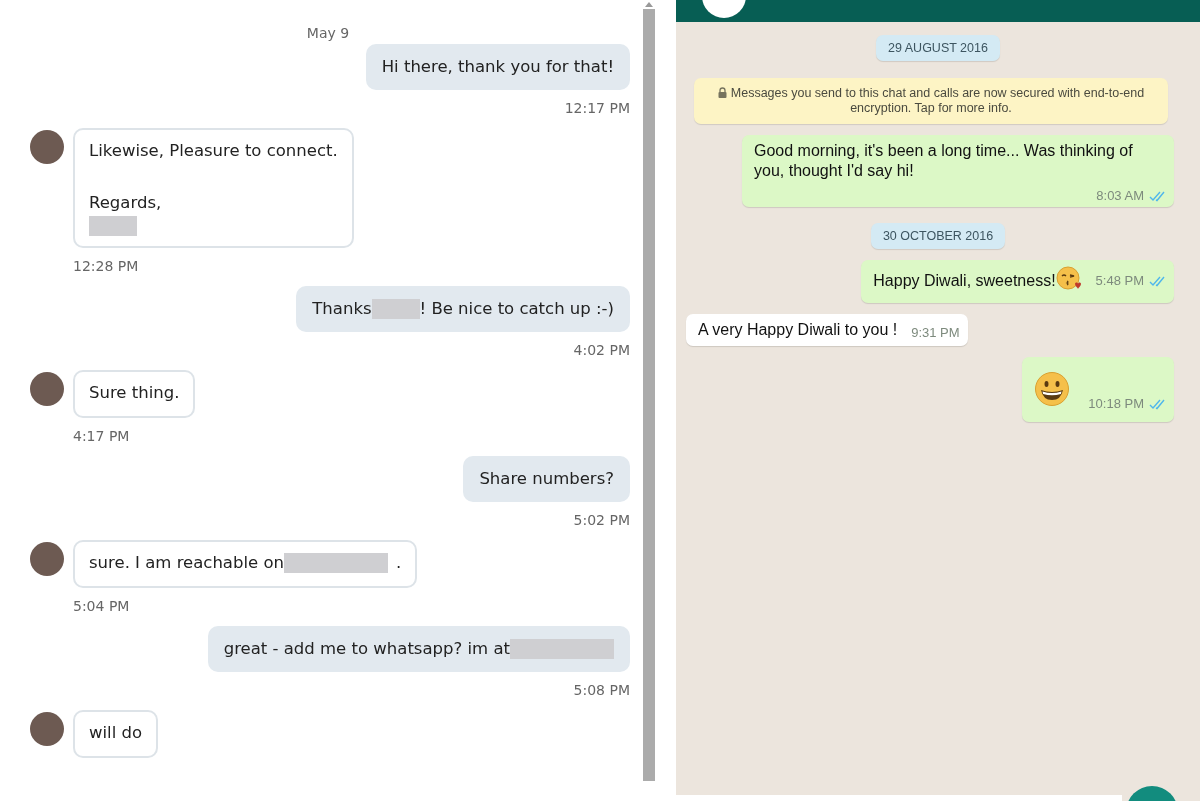 The height and width of the screenshot is (801, 1200). What do you see at coordinates (546, 479) in the screenshot?
I see `message-text: Share numbers?` at bounding box center [546, 479].